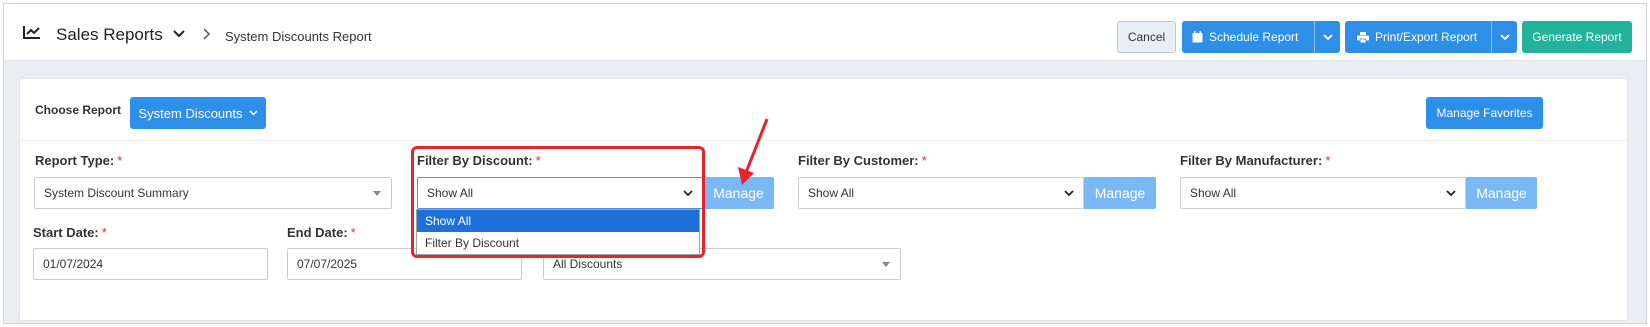 The image size is (1650, 327). Describe the element at coordinates (1261, 37) in the screenshot. I see `schedule-report-button: Schedule Report` at that location.